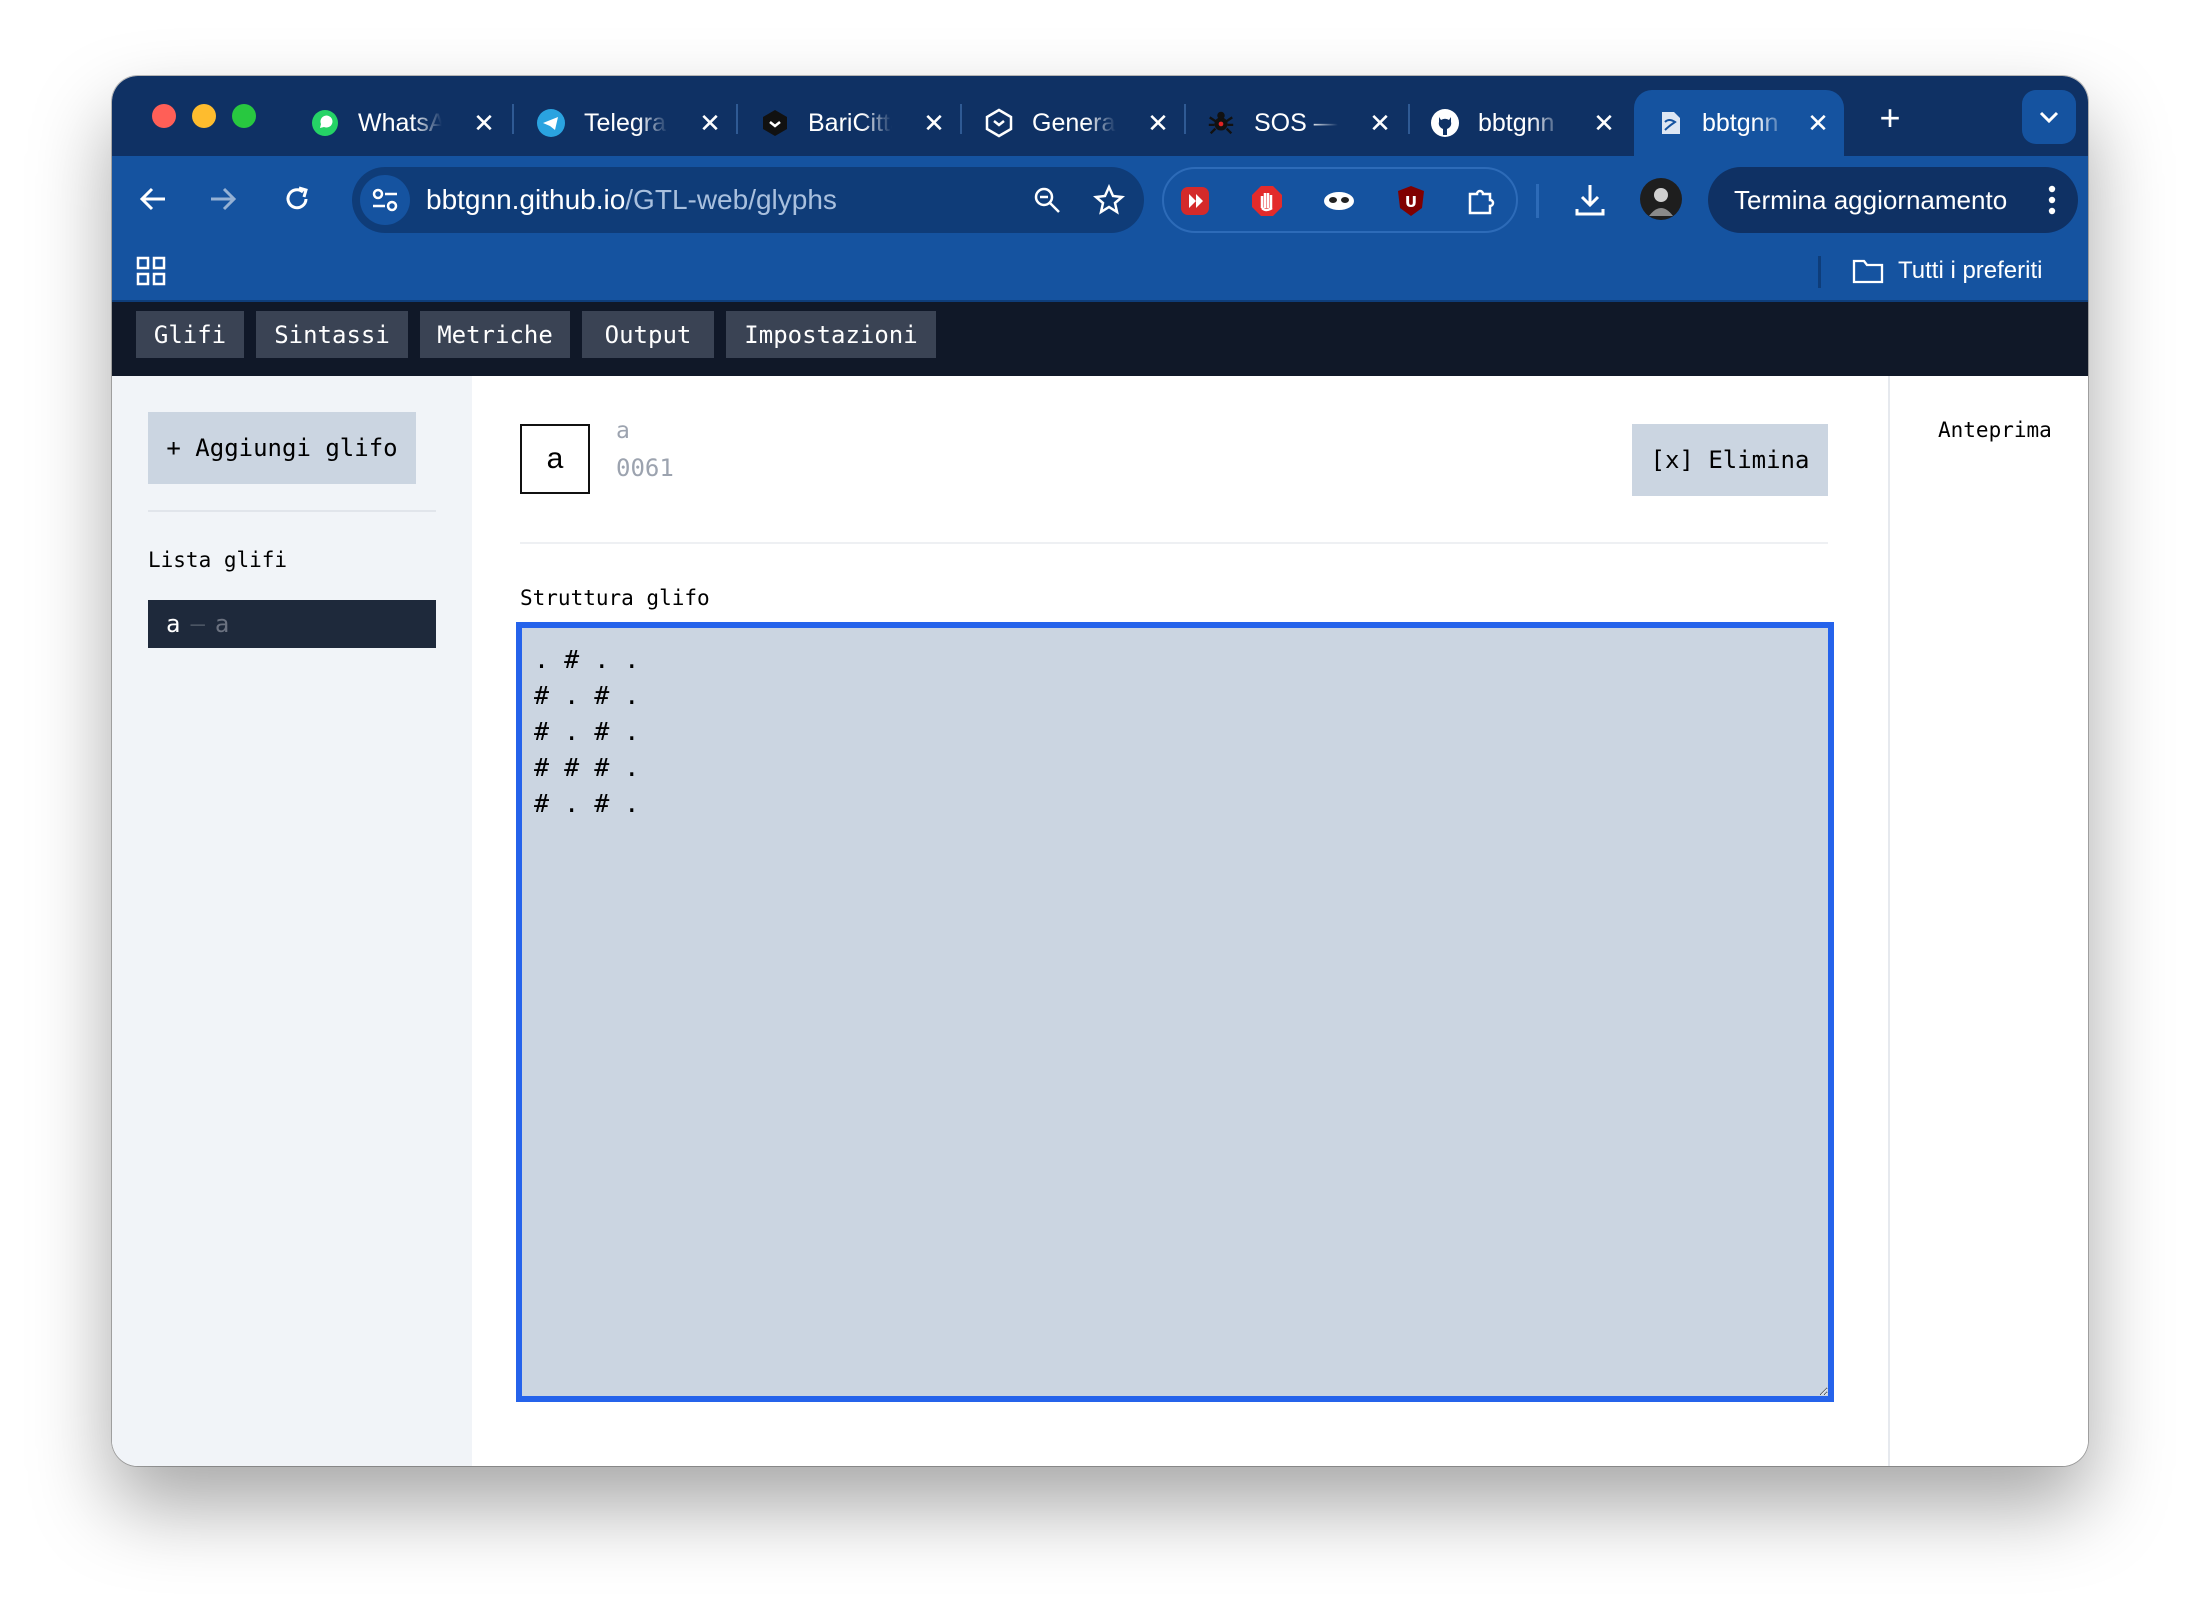 The height and width of the screenshot is (1614, 2200). I want to click on structure-label: Struttura glifo, so click(615, 598).